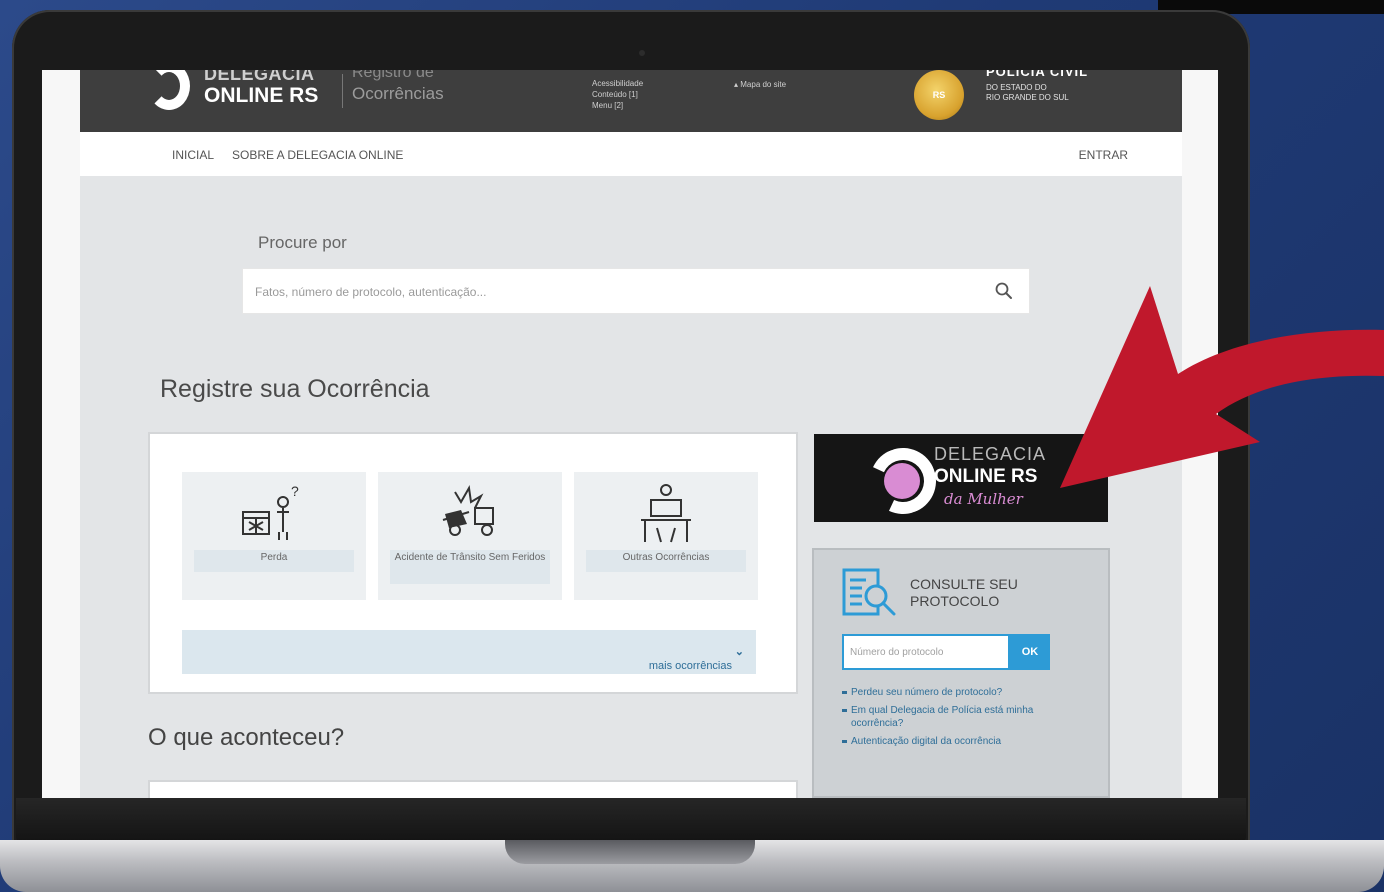  What do you see at coordinates (473, 789) in the screenshot?
I see `what-happened-card` at bounding box center [473, 789].